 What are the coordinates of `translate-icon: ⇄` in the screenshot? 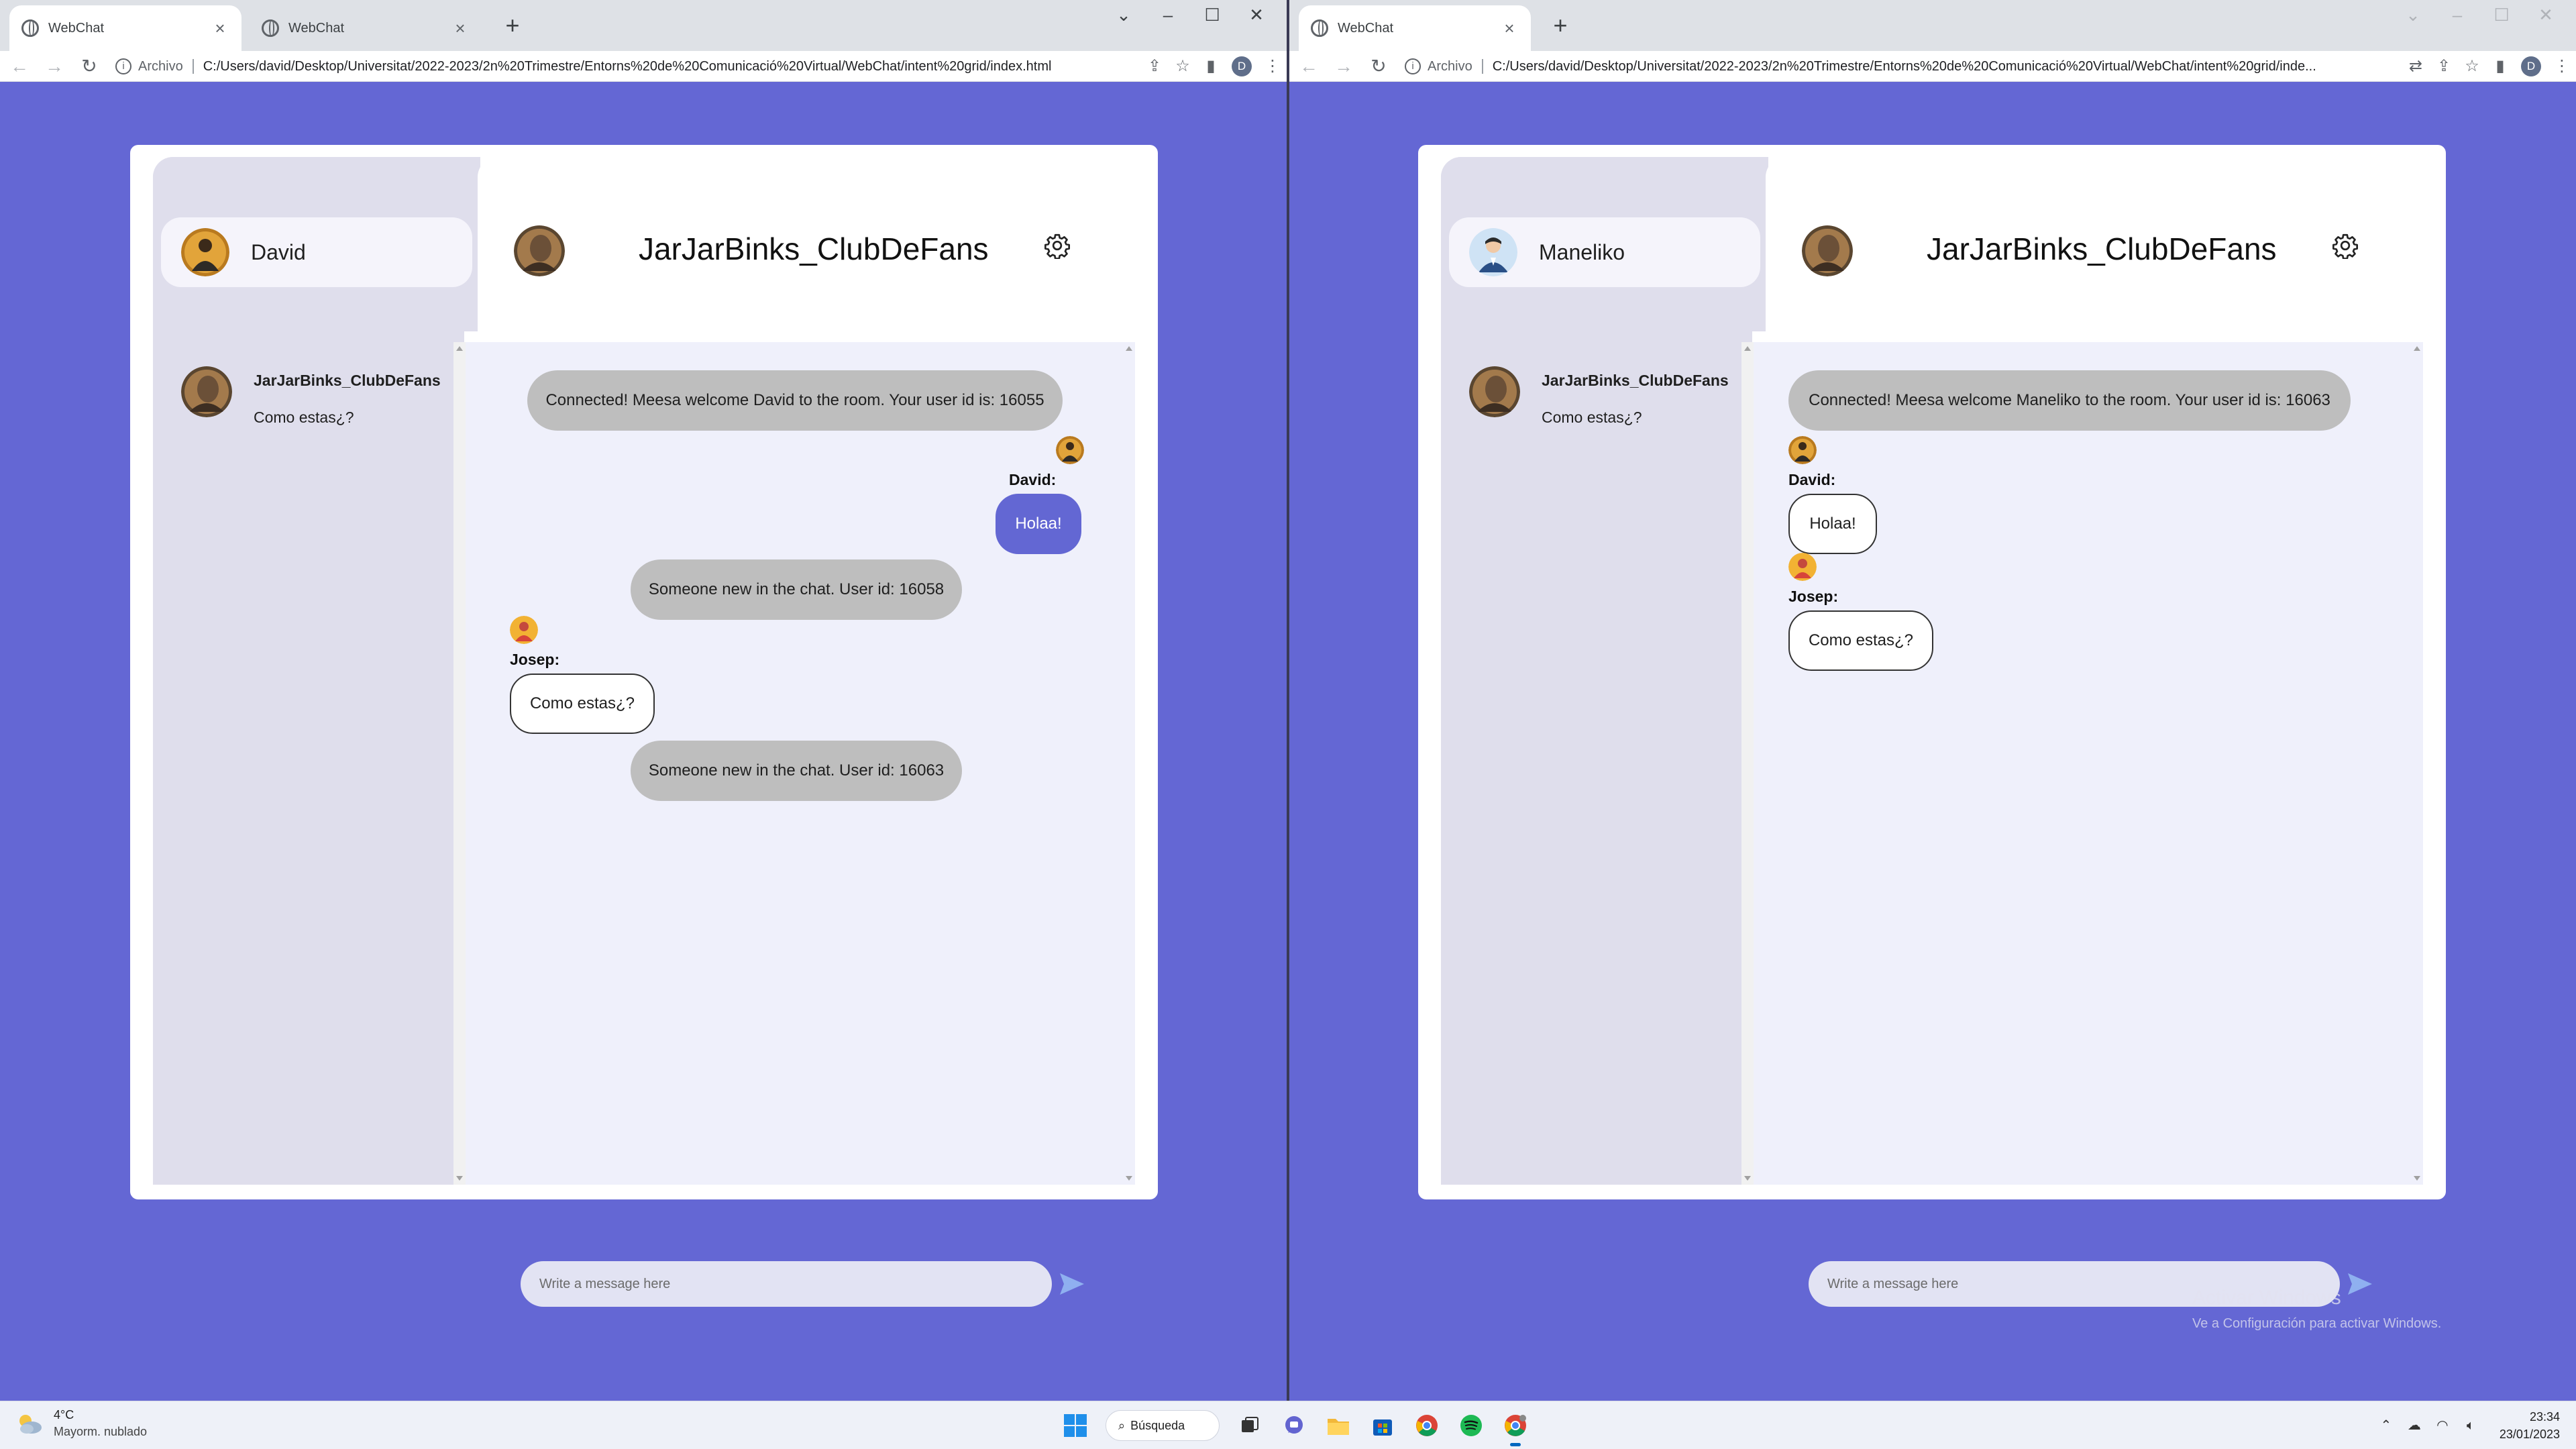 It's located at (2416, 66).